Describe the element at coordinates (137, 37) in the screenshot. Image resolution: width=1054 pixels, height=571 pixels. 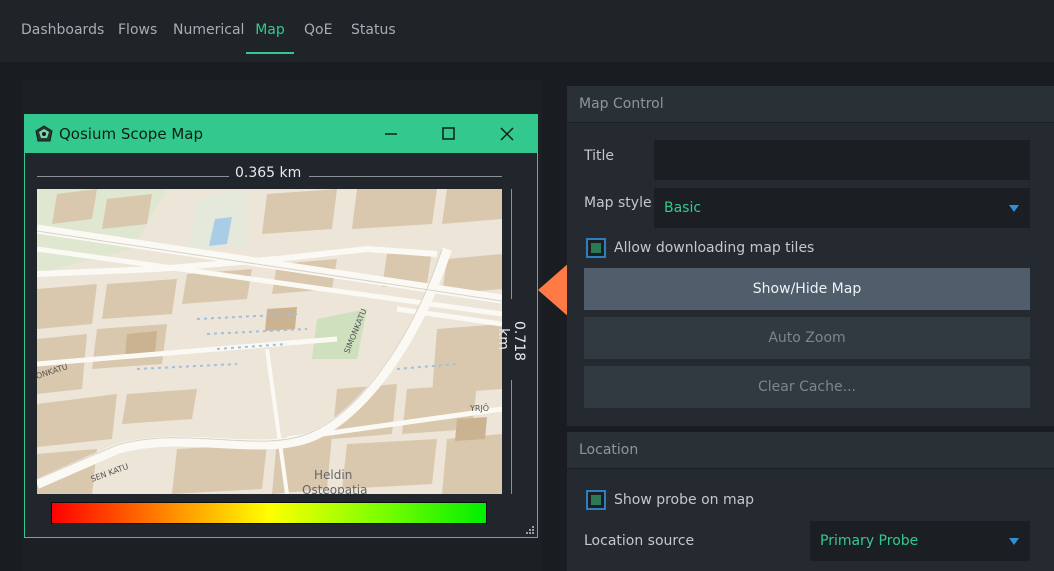
I see `tab-flows: Flows` at that location.